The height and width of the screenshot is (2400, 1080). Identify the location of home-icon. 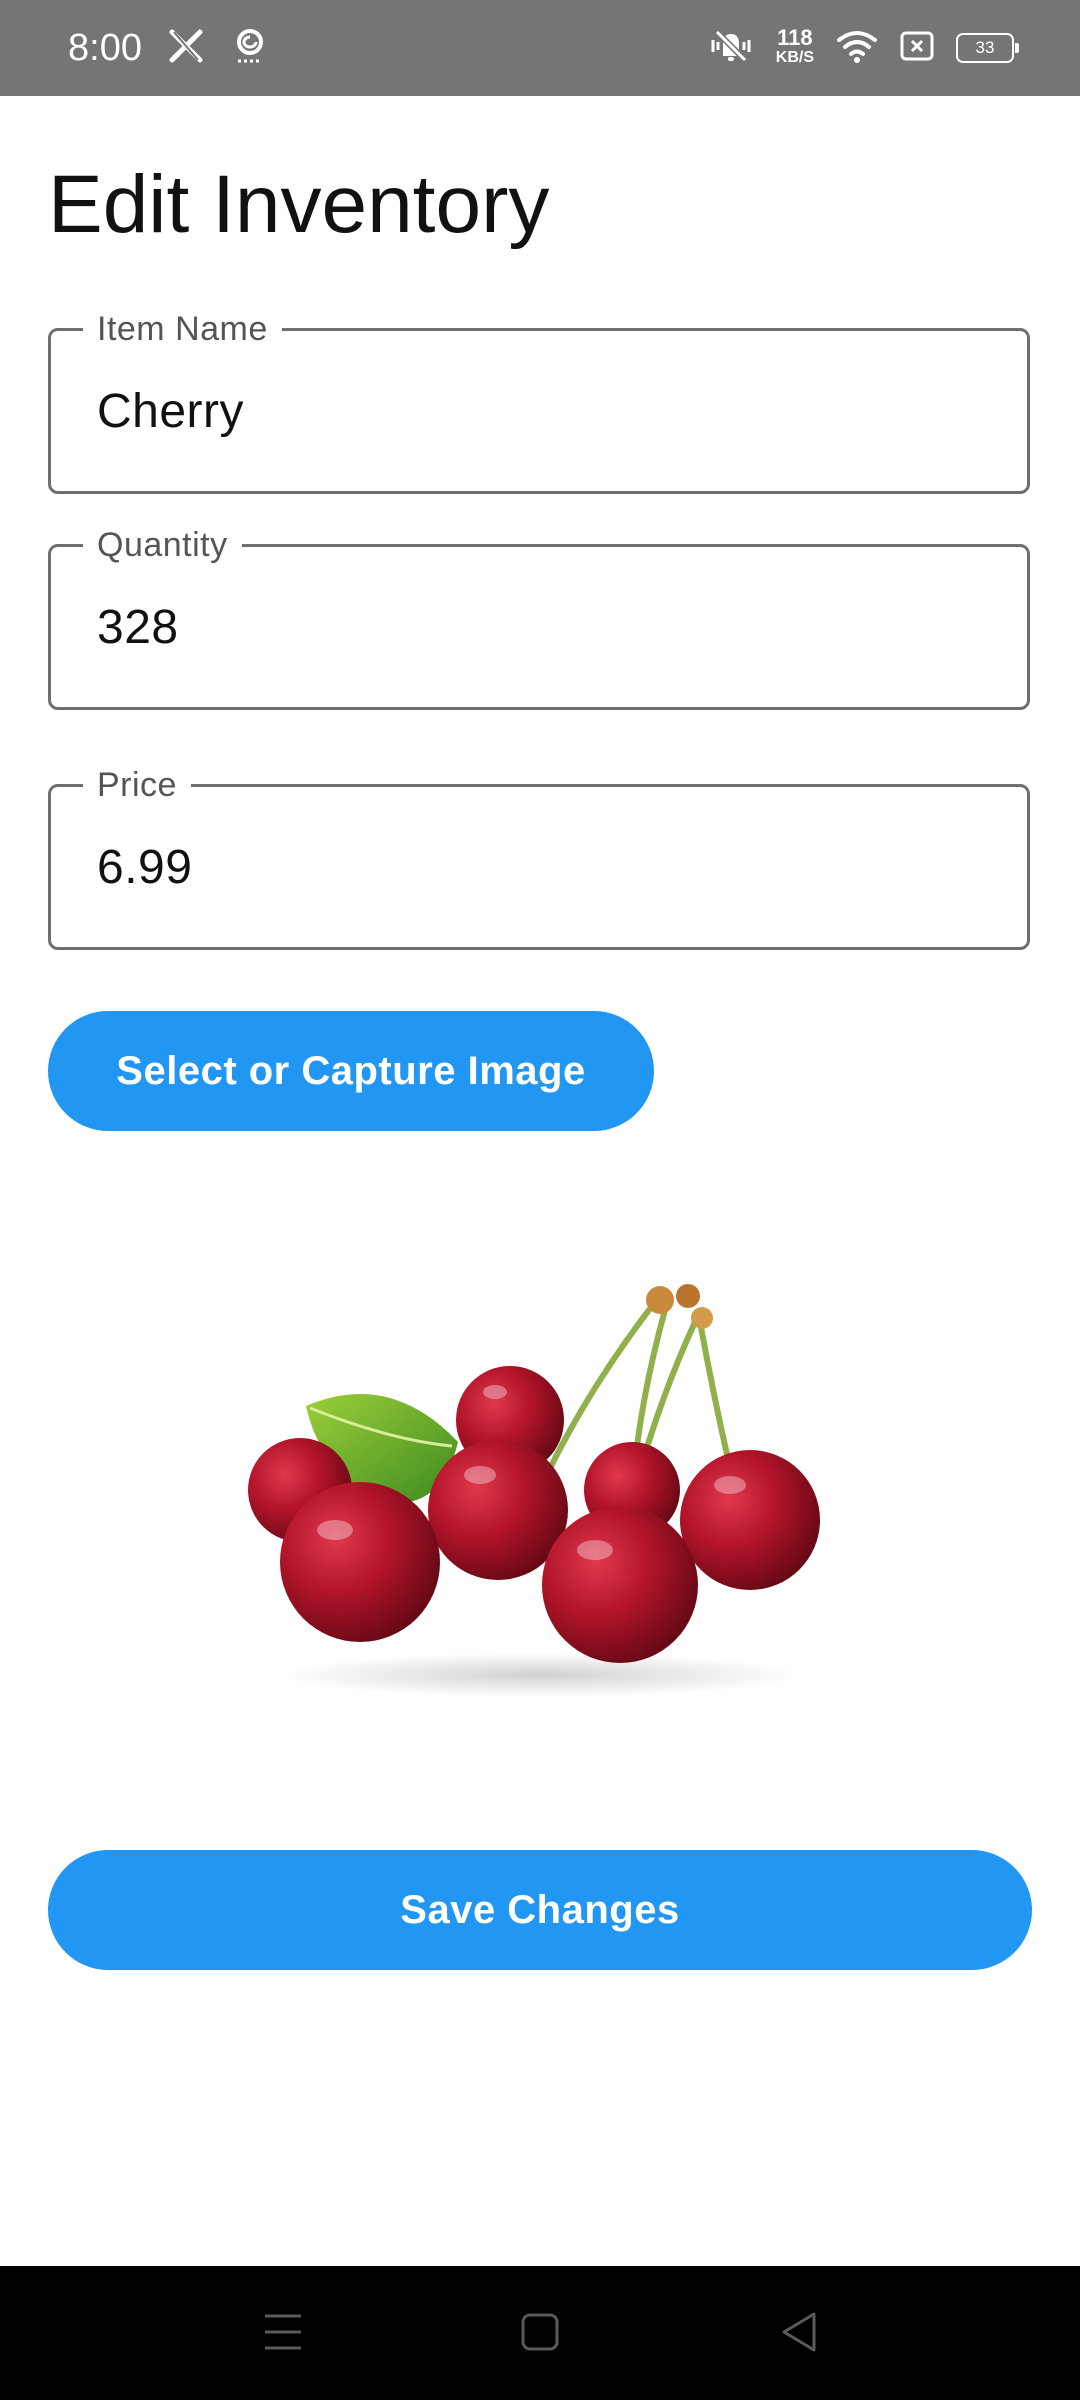
(540, 2334).